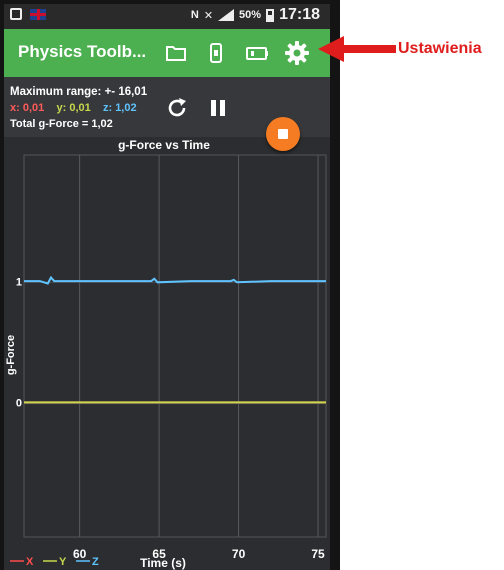 The width and height of the screenshot is (504, 570). What do you see at coordinates (16, 14) in the screenshot?
I see `screenshot-notification-icon` at bounding box center [16, 14].